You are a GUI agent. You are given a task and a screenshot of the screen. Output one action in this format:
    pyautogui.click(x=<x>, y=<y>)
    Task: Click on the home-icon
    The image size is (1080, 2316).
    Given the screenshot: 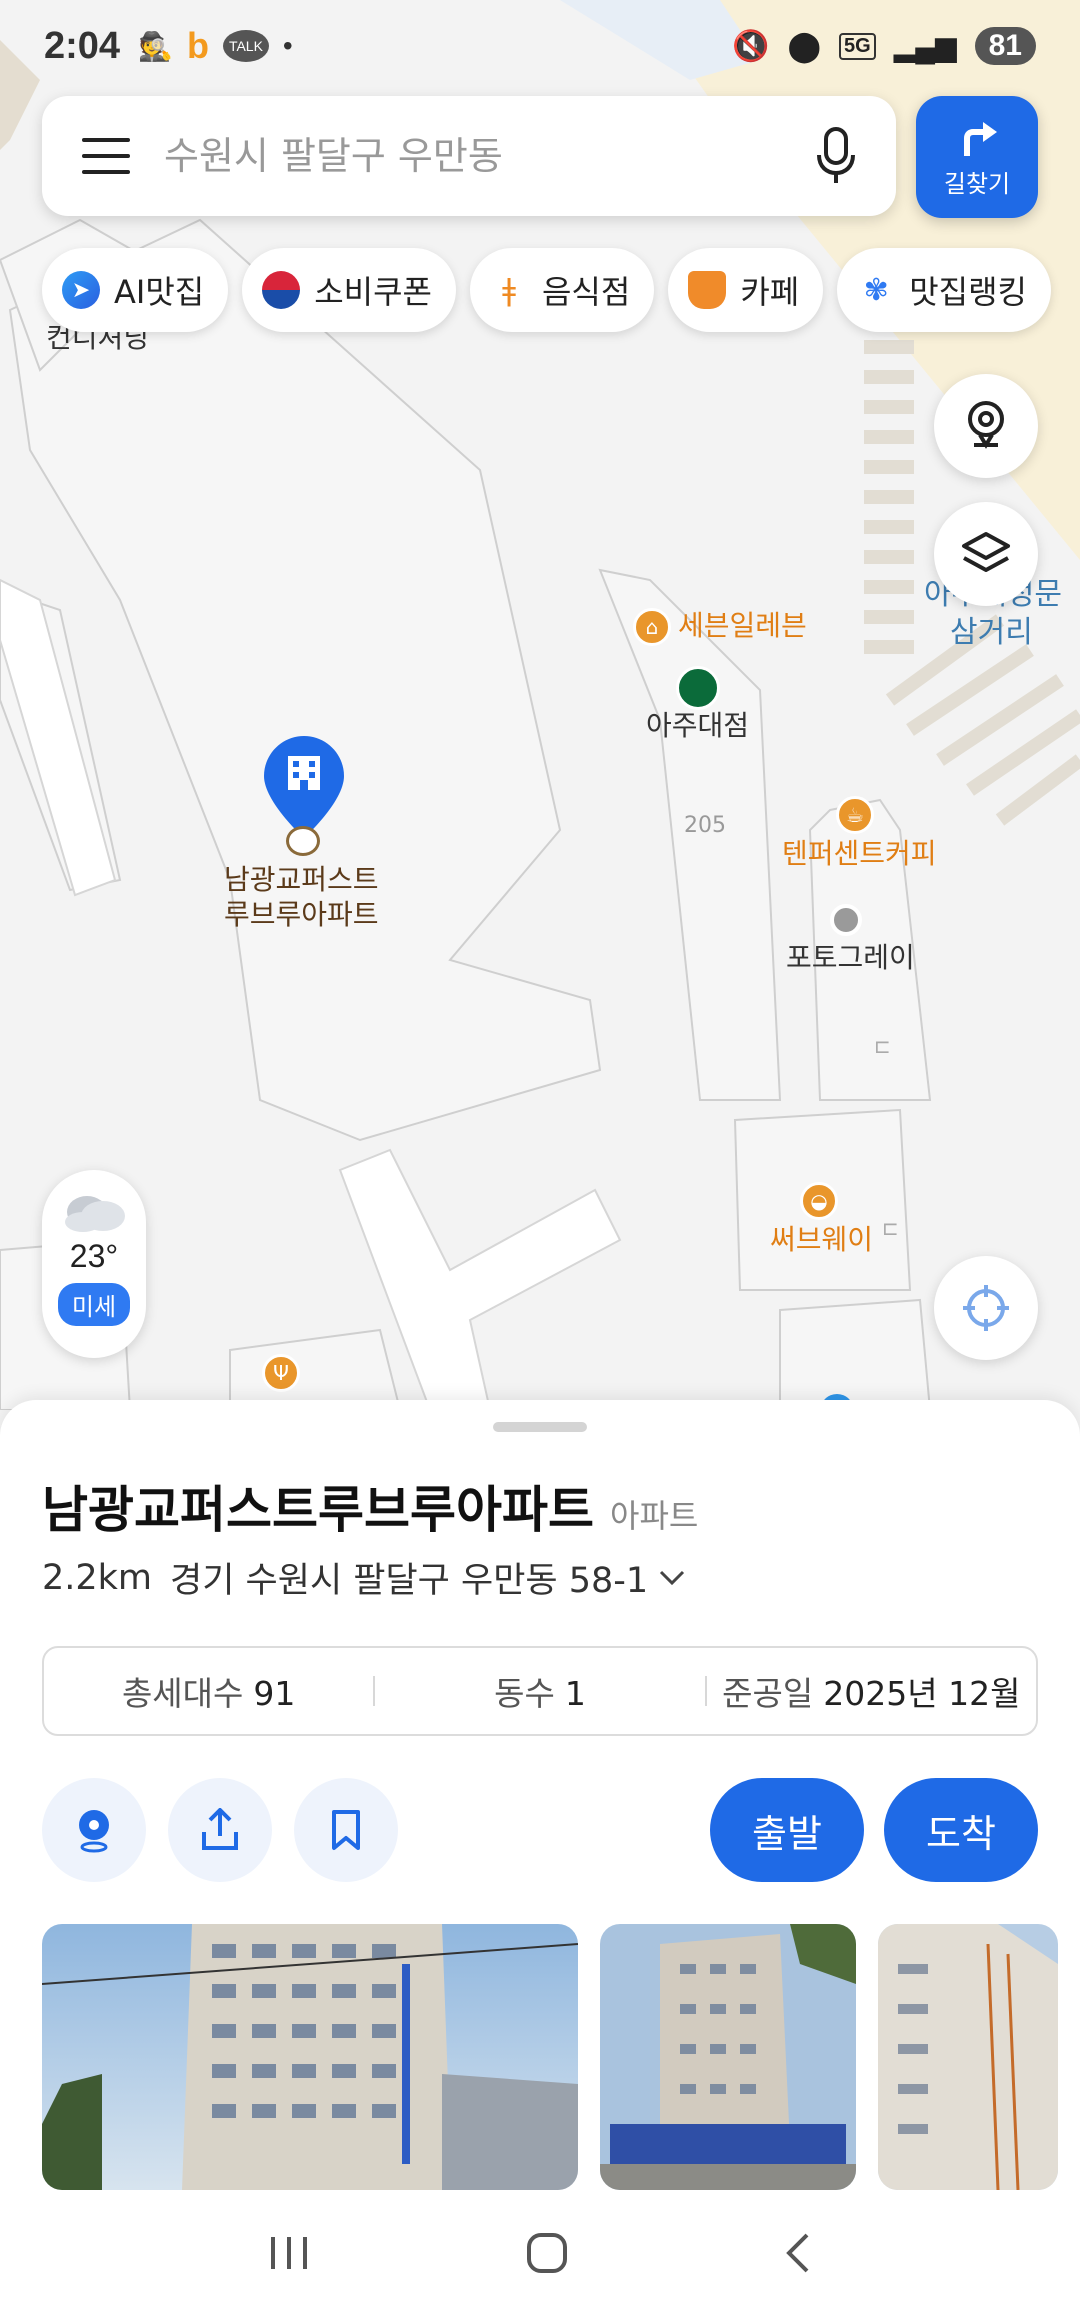 What is the action you would take?
    pyautogui.click(x=547, y=2253)
    